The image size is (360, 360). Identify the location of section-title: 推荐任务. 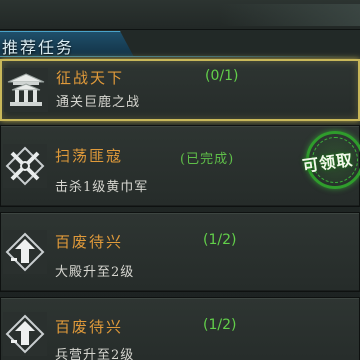
(38, 47).